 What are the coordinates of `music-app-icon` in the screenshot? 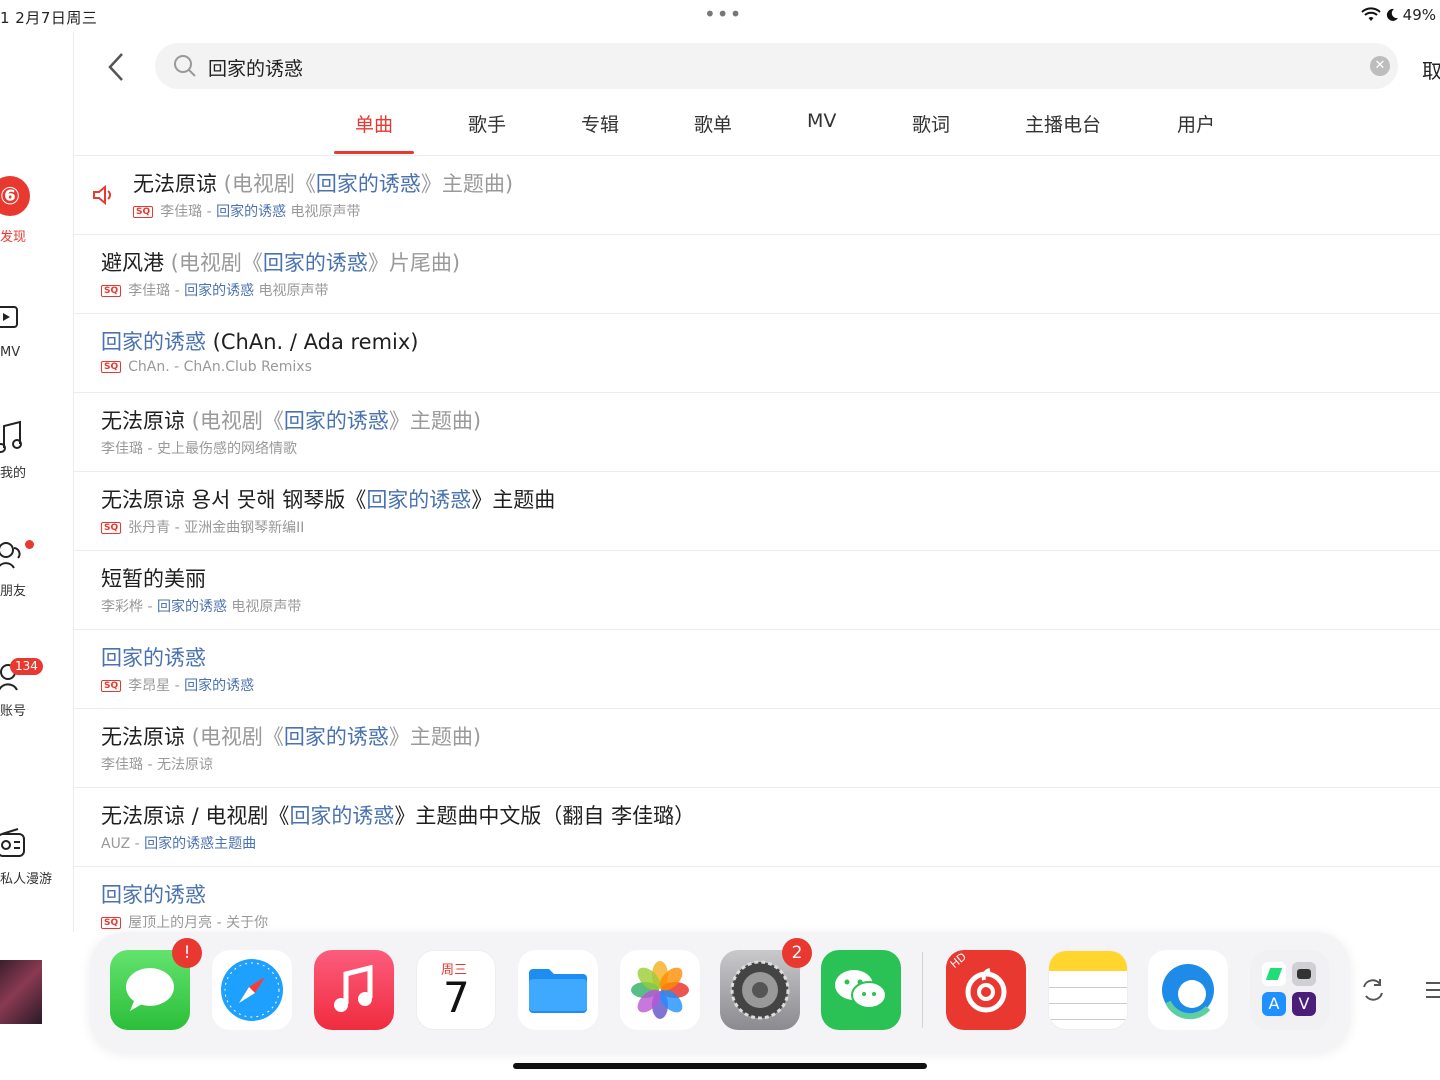 It's located at (354, 990).